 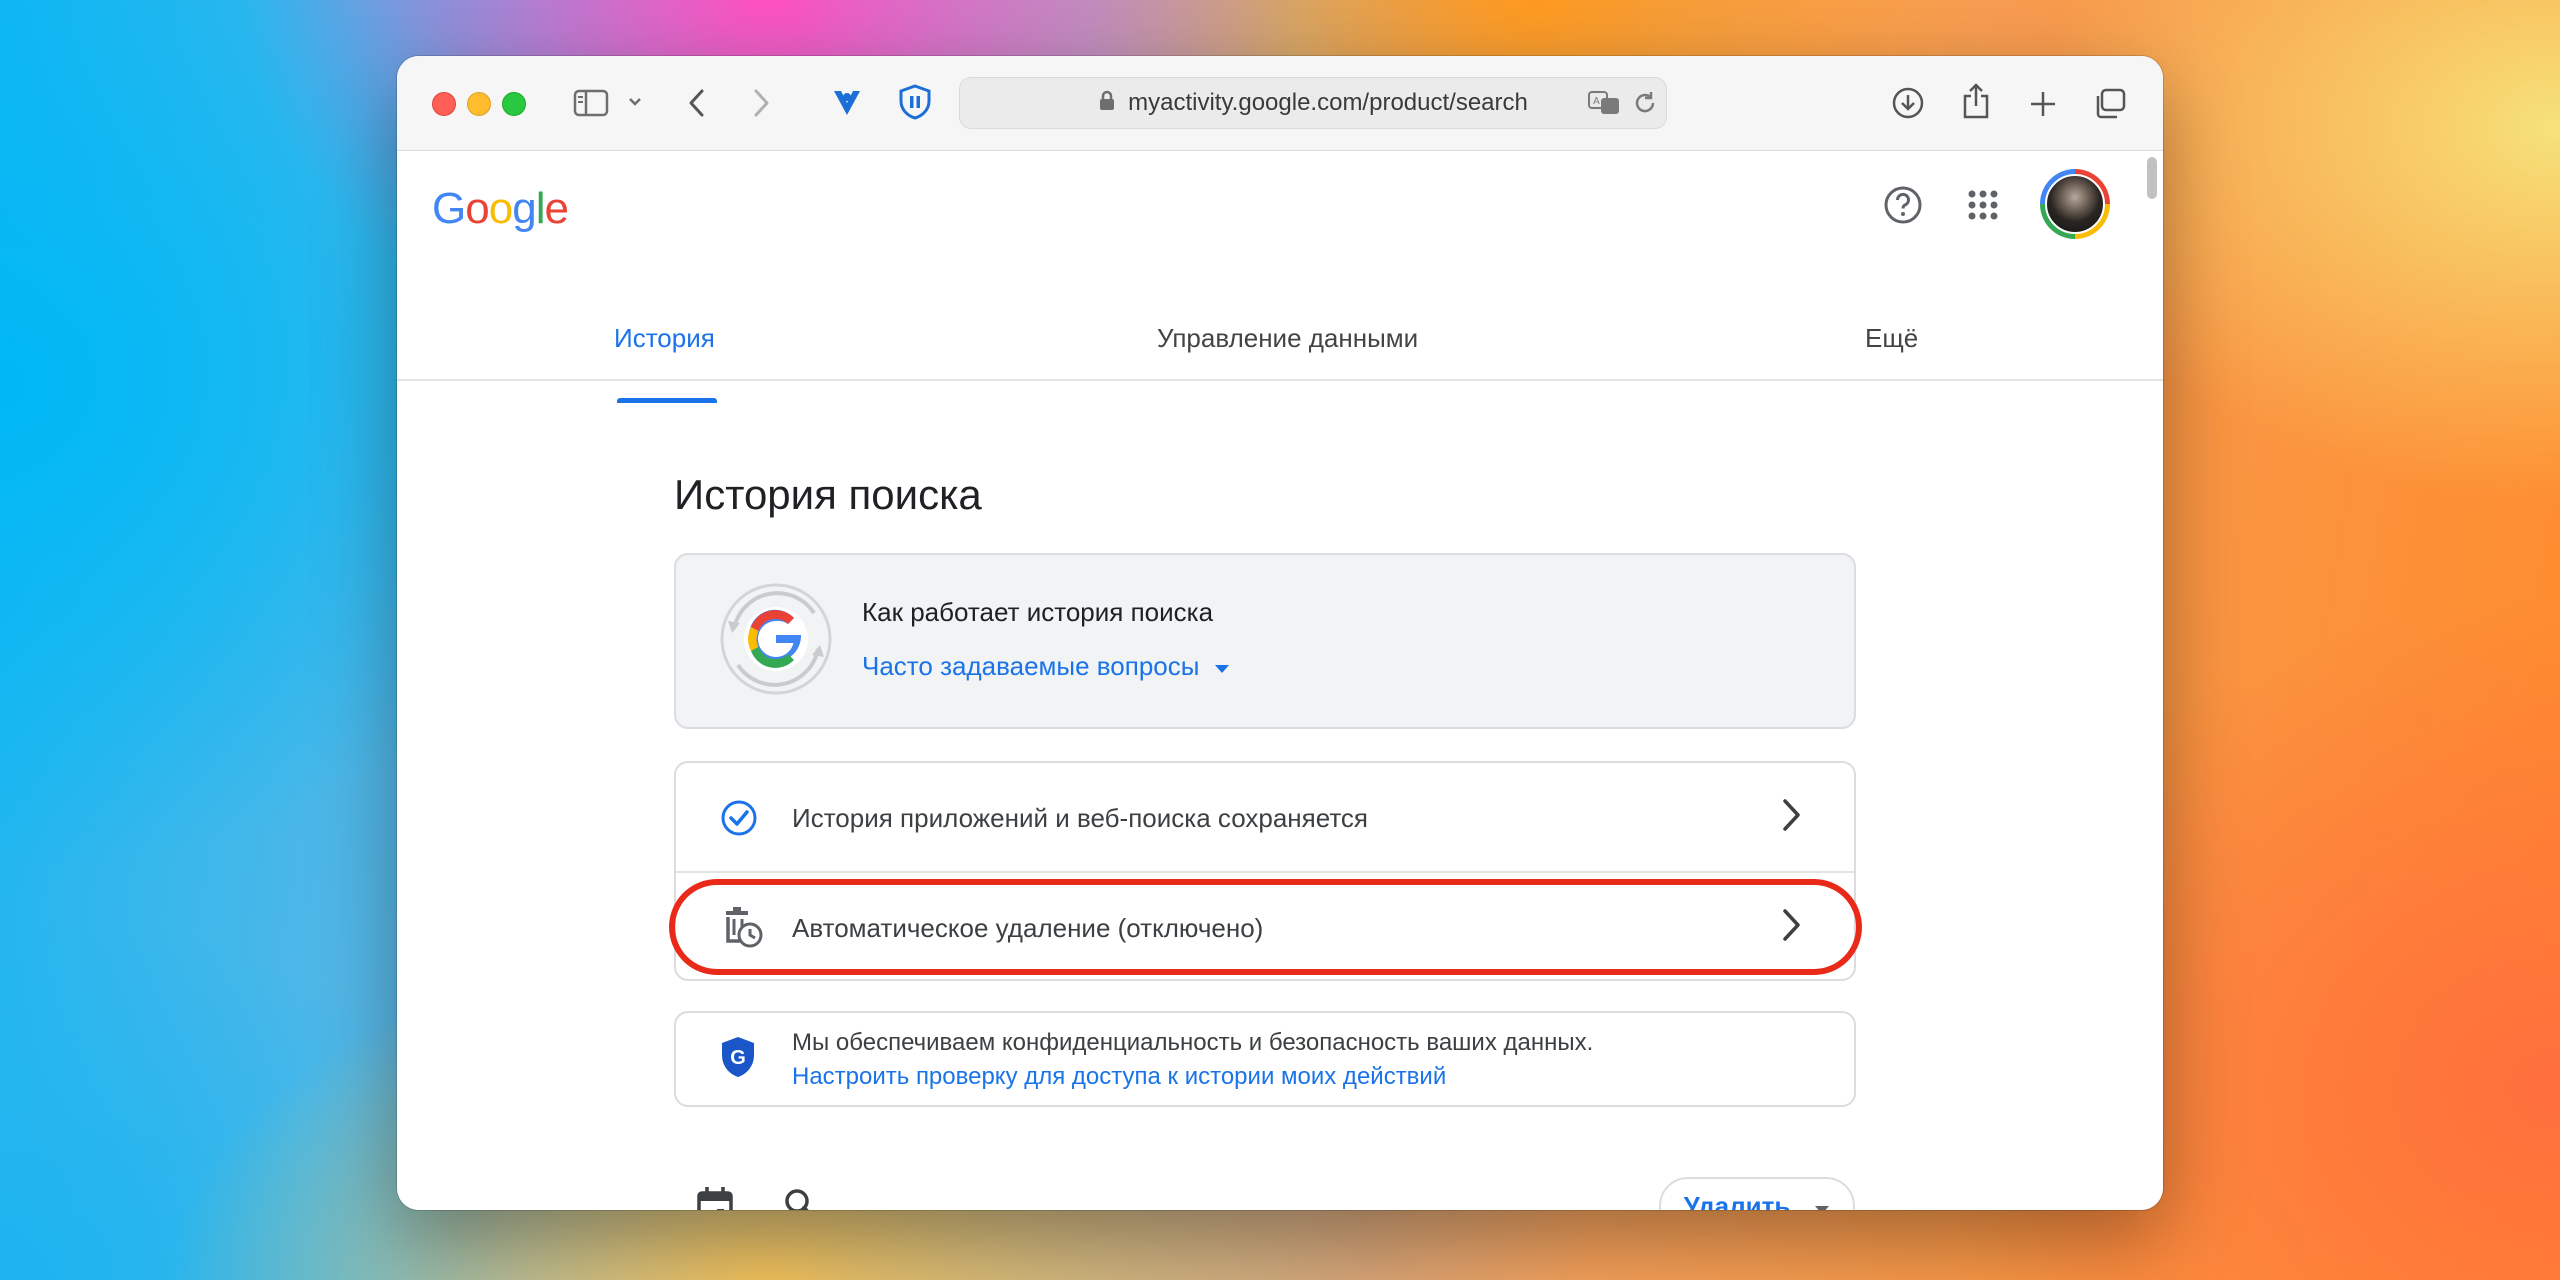 What do you see at coordinates (591, 103) in the screenshot?
I see `sidebar-toggle-icon` at bounding box center [591, 103].